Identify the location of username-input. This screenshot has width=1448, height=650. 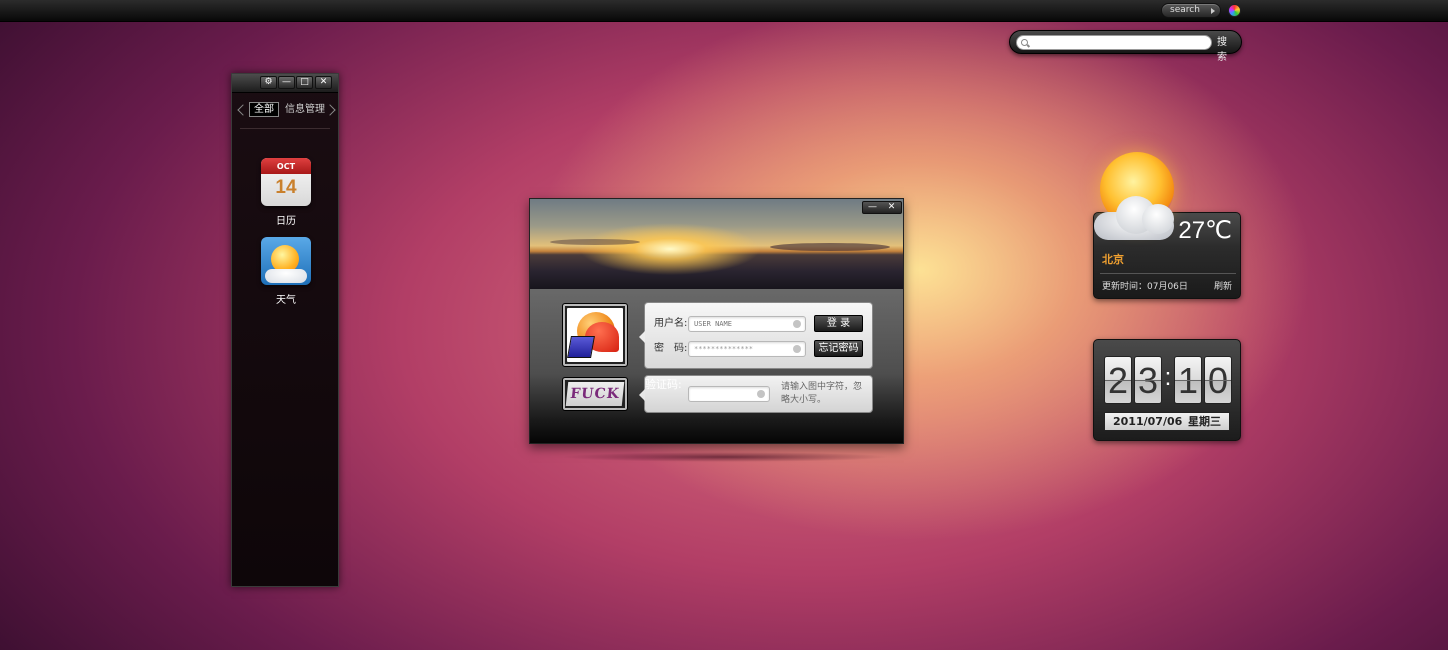
(743, 324).